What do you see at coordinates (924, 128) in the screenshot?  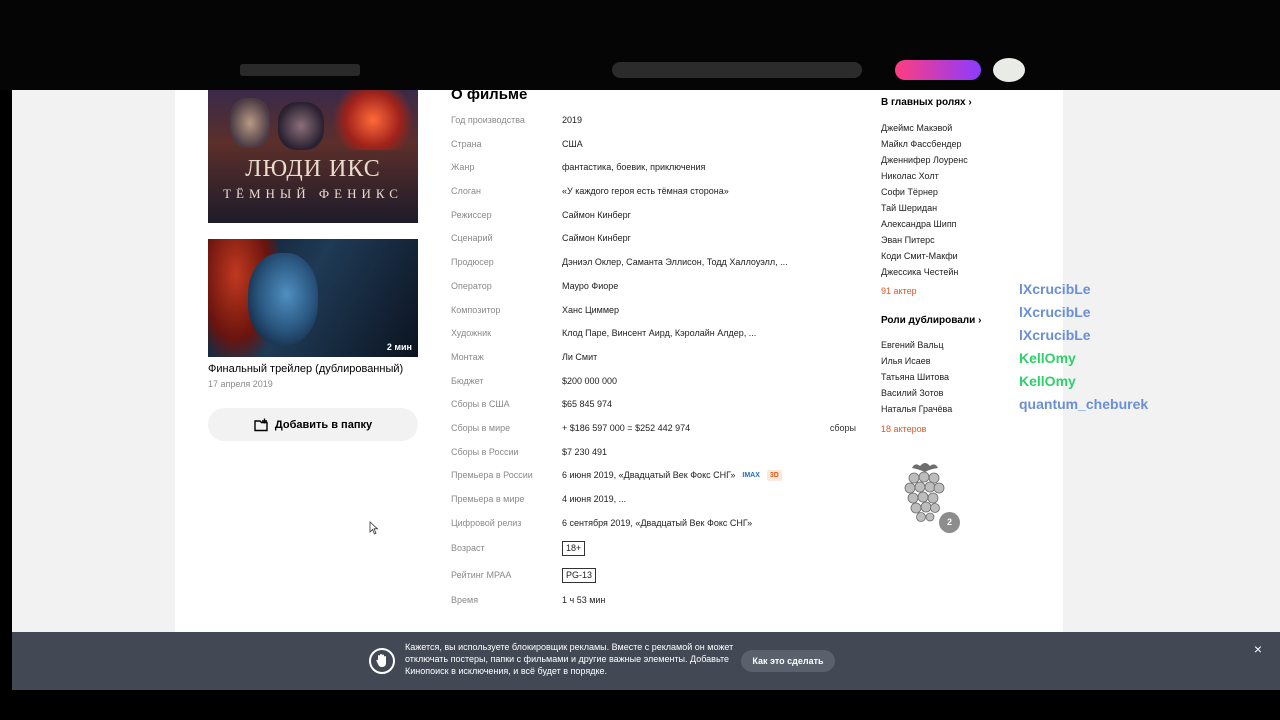 I see `cast-member-link: Джеймс Макэвой` at bounding box center [924, 128].